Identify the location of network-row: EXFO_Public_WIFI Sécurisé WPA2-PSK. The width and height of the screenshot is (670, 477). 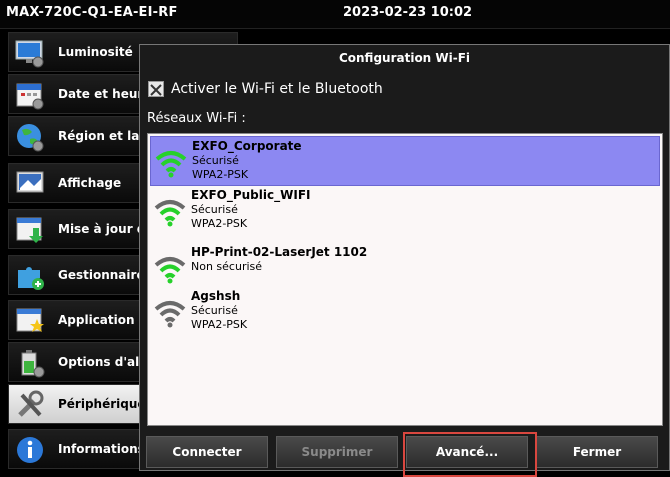
(405, 211).